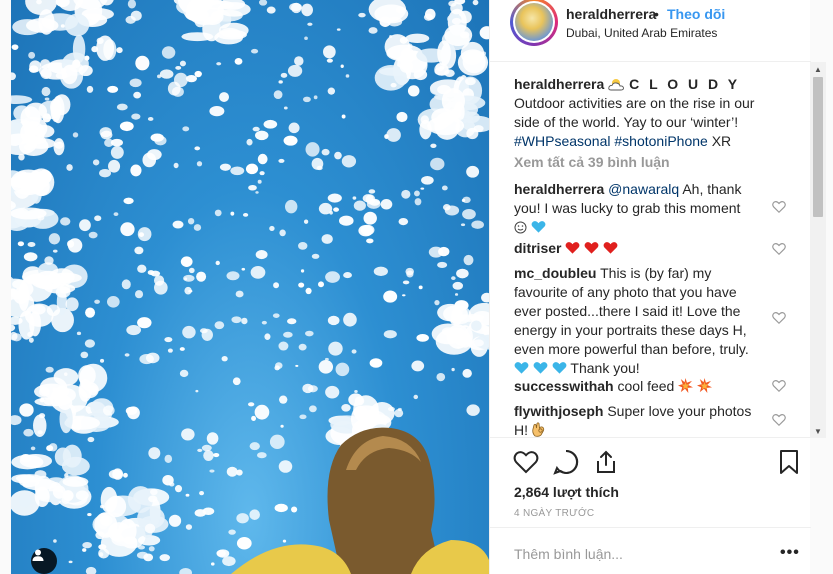 The width and height of the screenshot is (833, 574). What do you see at coordinates (592, 162) in the screenshot?
I see `view-all-comments-link: Xem tất cả 39 bình luận` at bounding box center [592, 162].